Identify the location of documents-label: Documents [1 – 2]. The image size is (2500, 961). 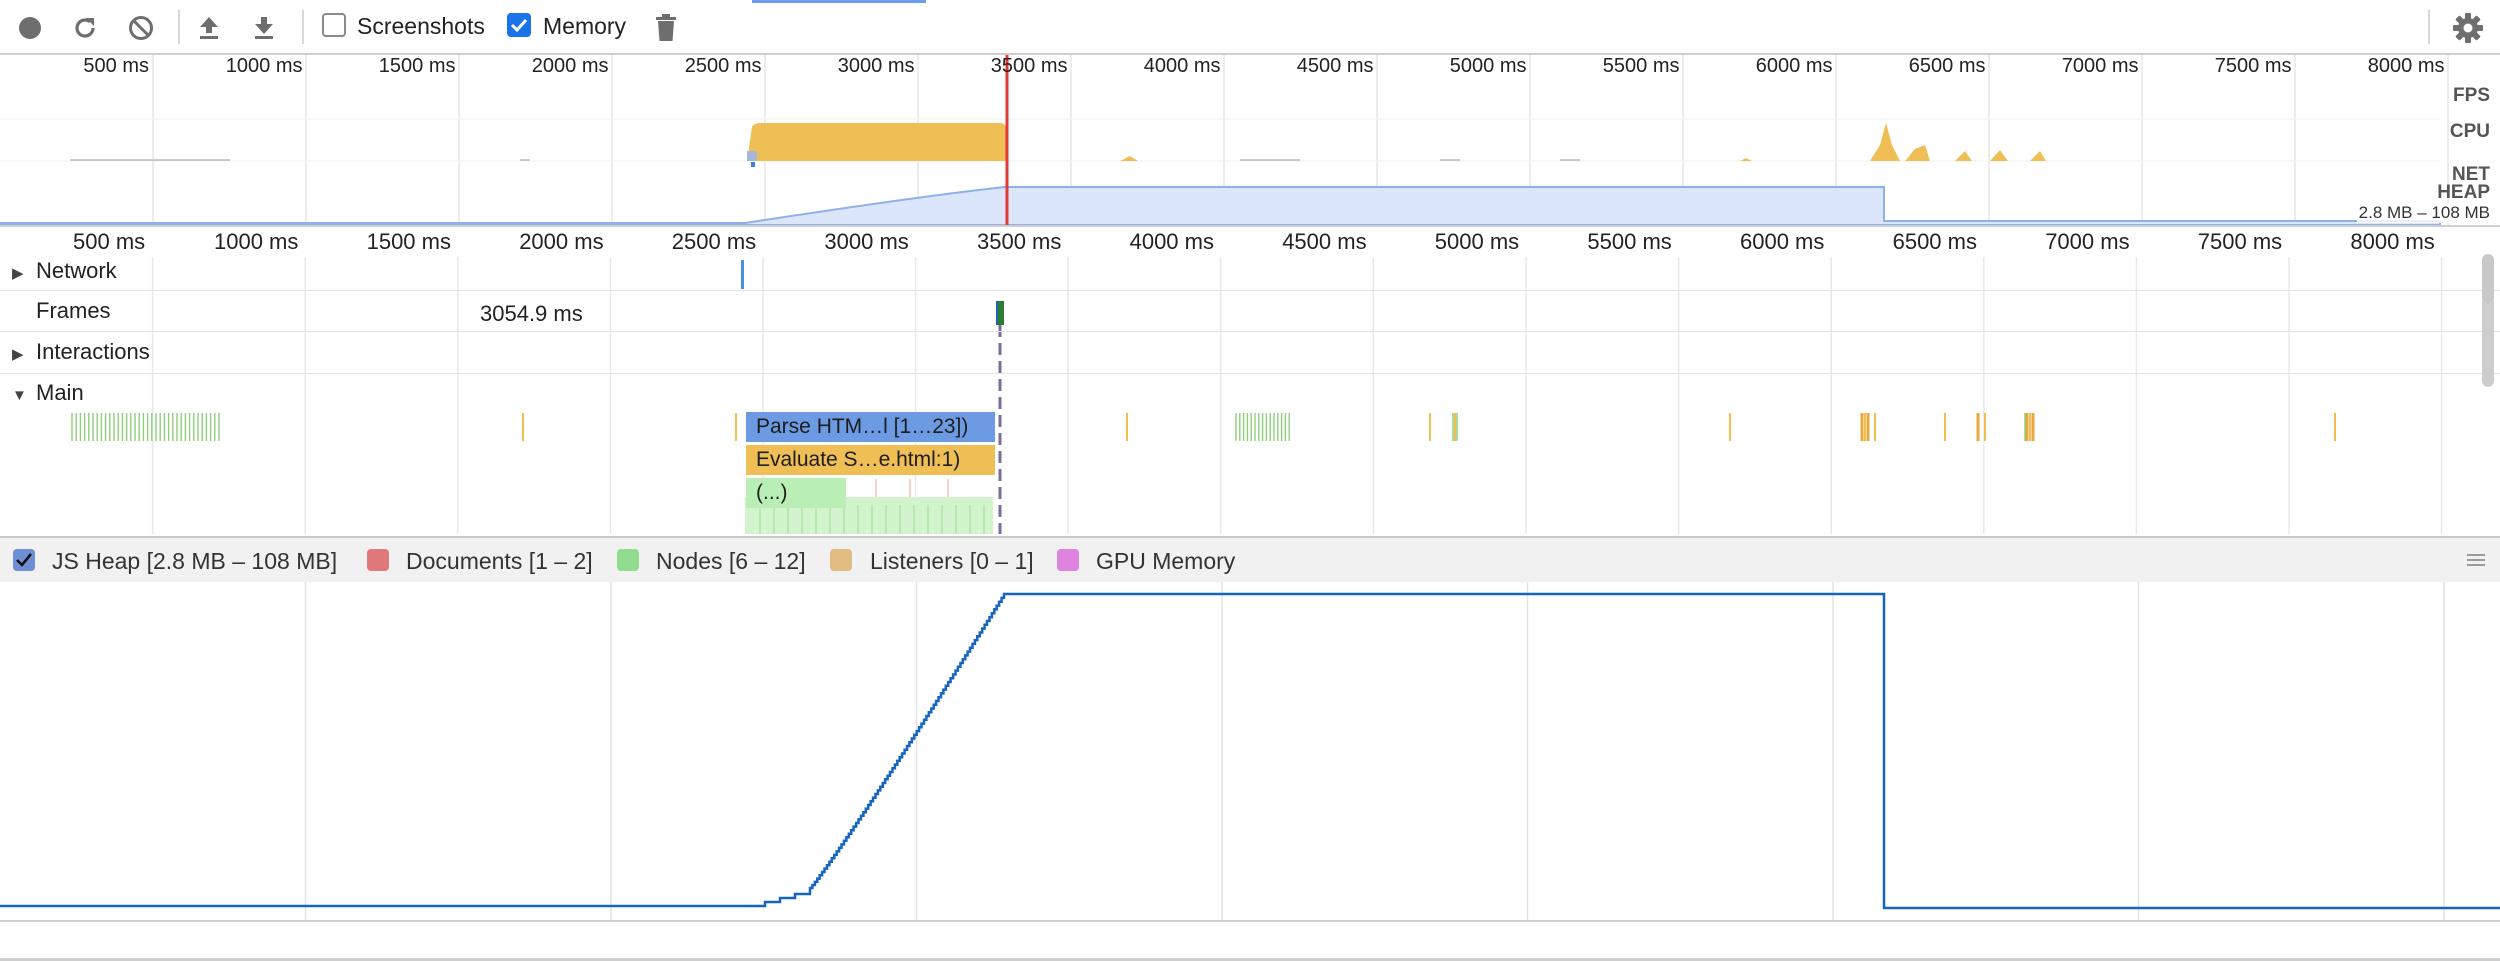
(499, 561).